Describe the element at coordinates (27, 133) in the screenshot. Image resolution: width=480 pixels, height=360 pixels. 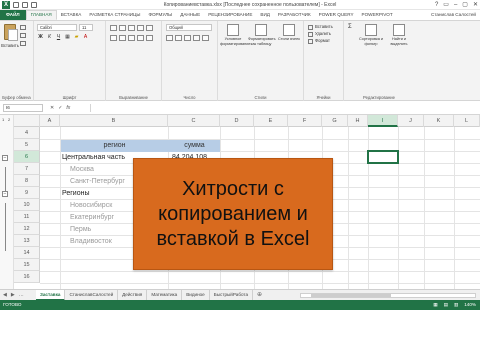
I see `row-header-4: 4` at that location.